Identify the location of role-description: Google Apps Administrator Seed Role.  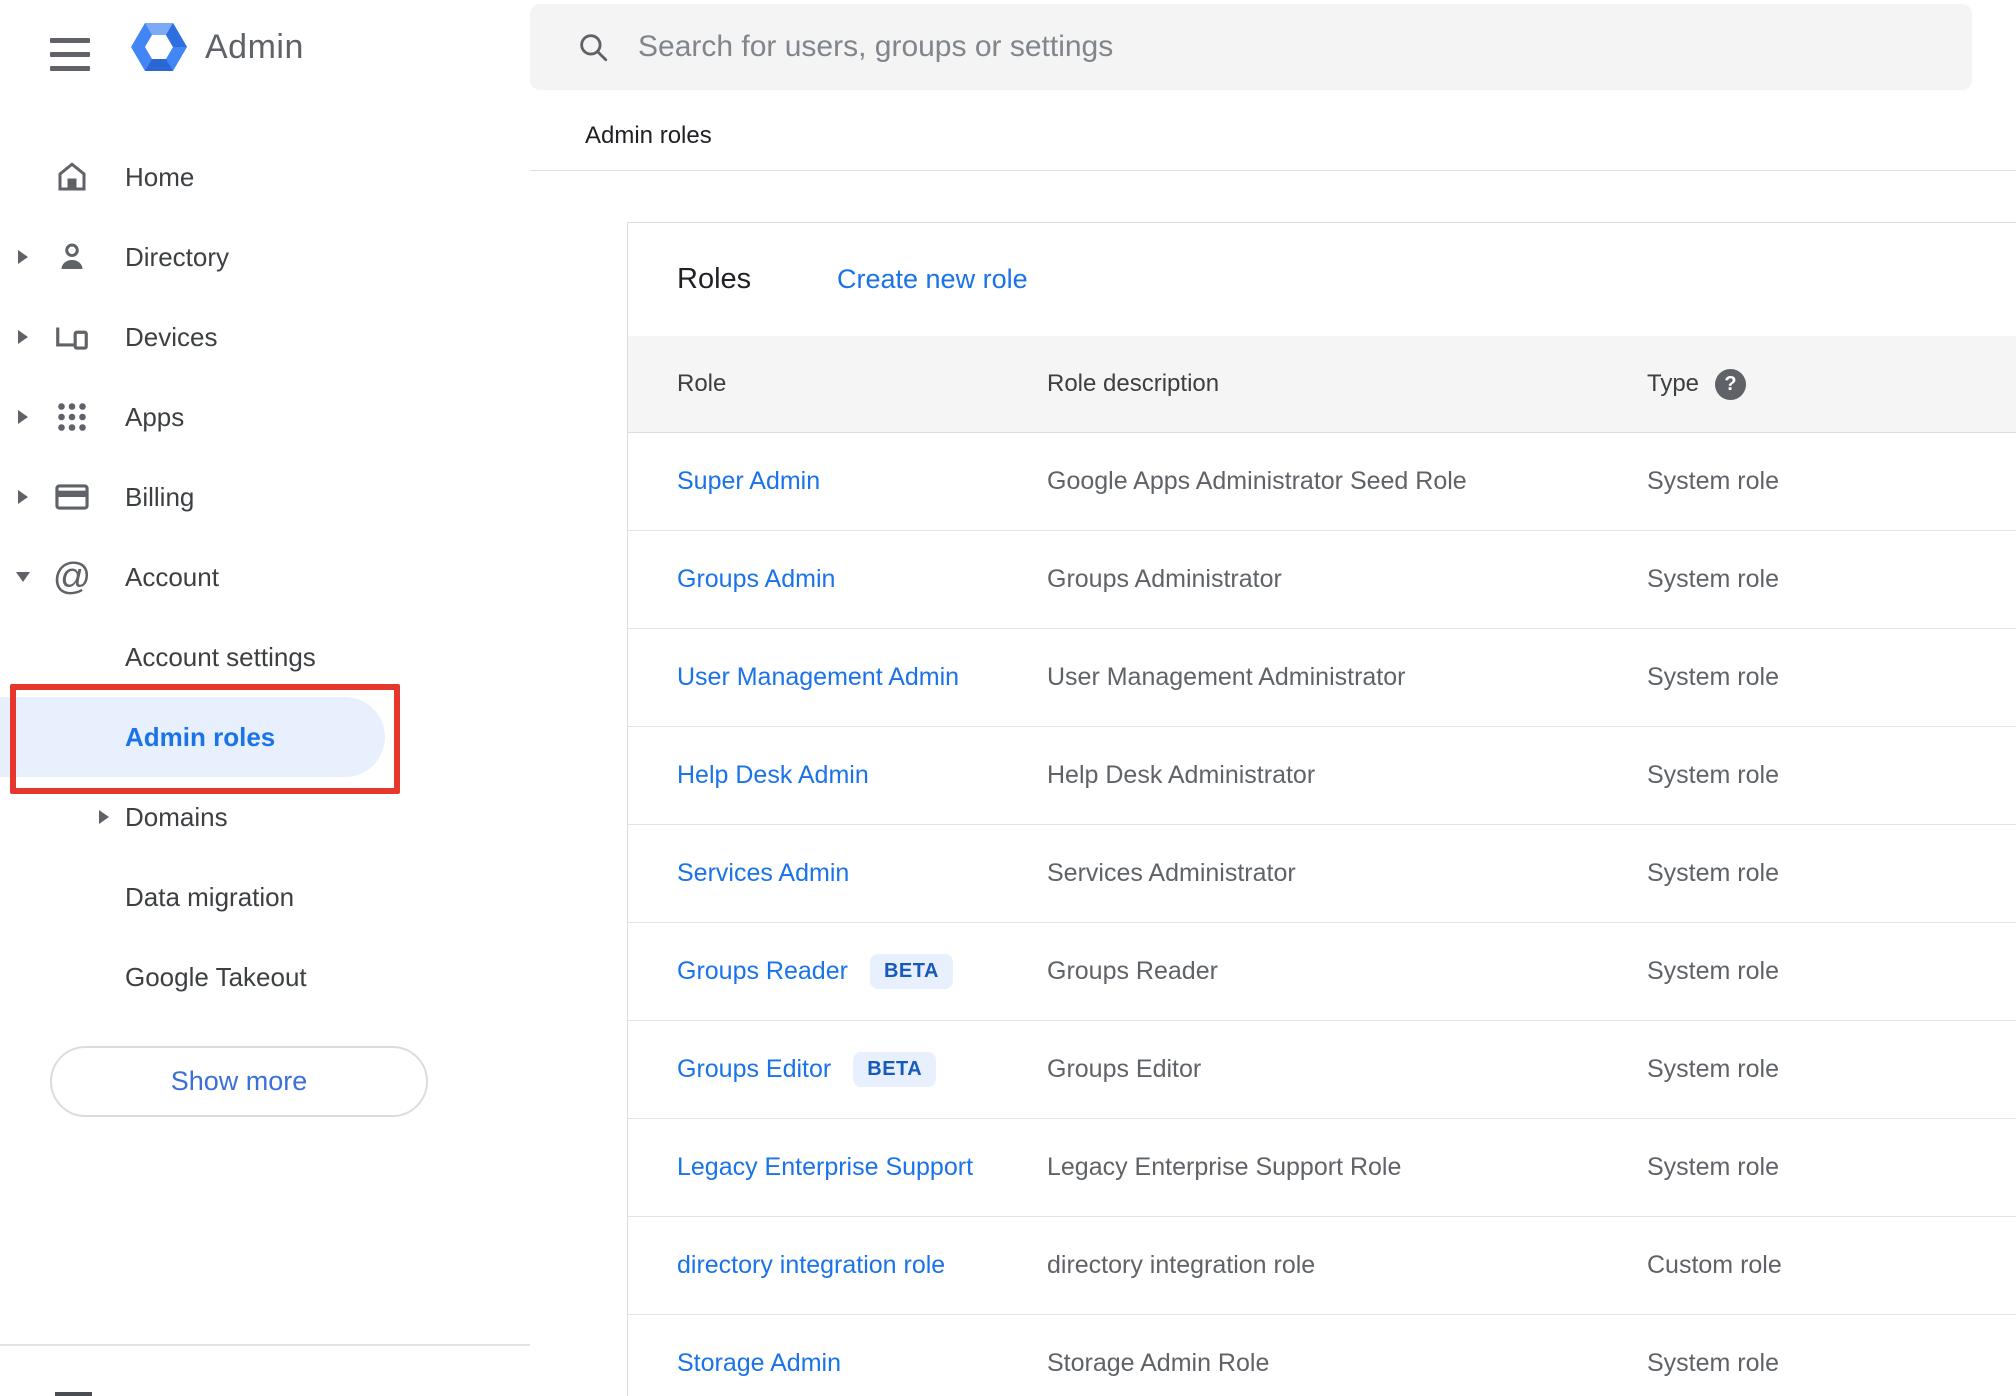
(1257, 481).